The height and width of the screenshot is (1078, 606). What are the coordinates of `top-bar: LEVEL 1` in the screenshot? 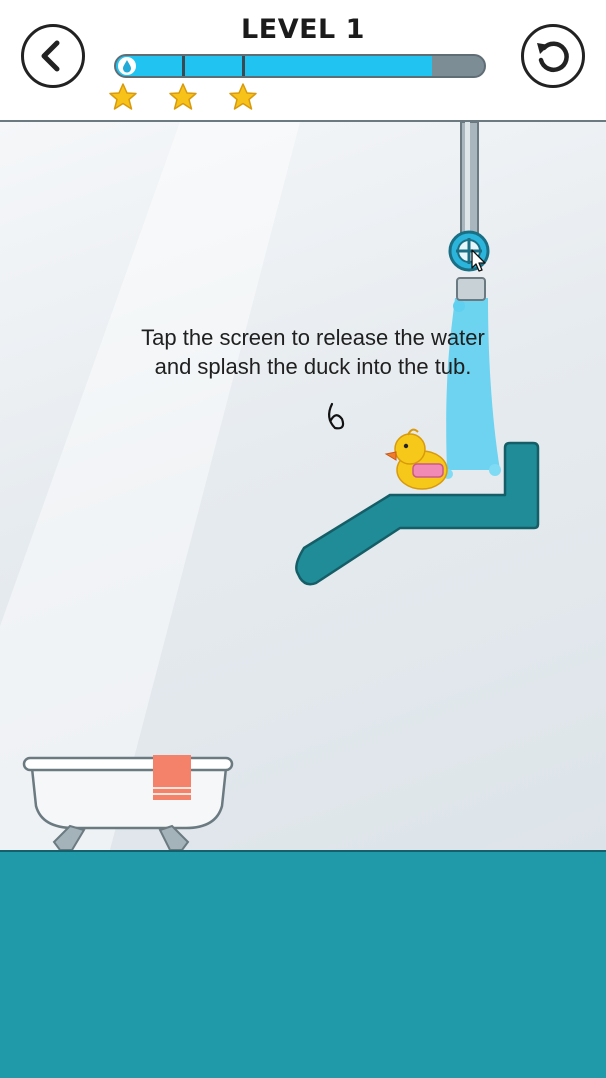 It's located at (303, 61).